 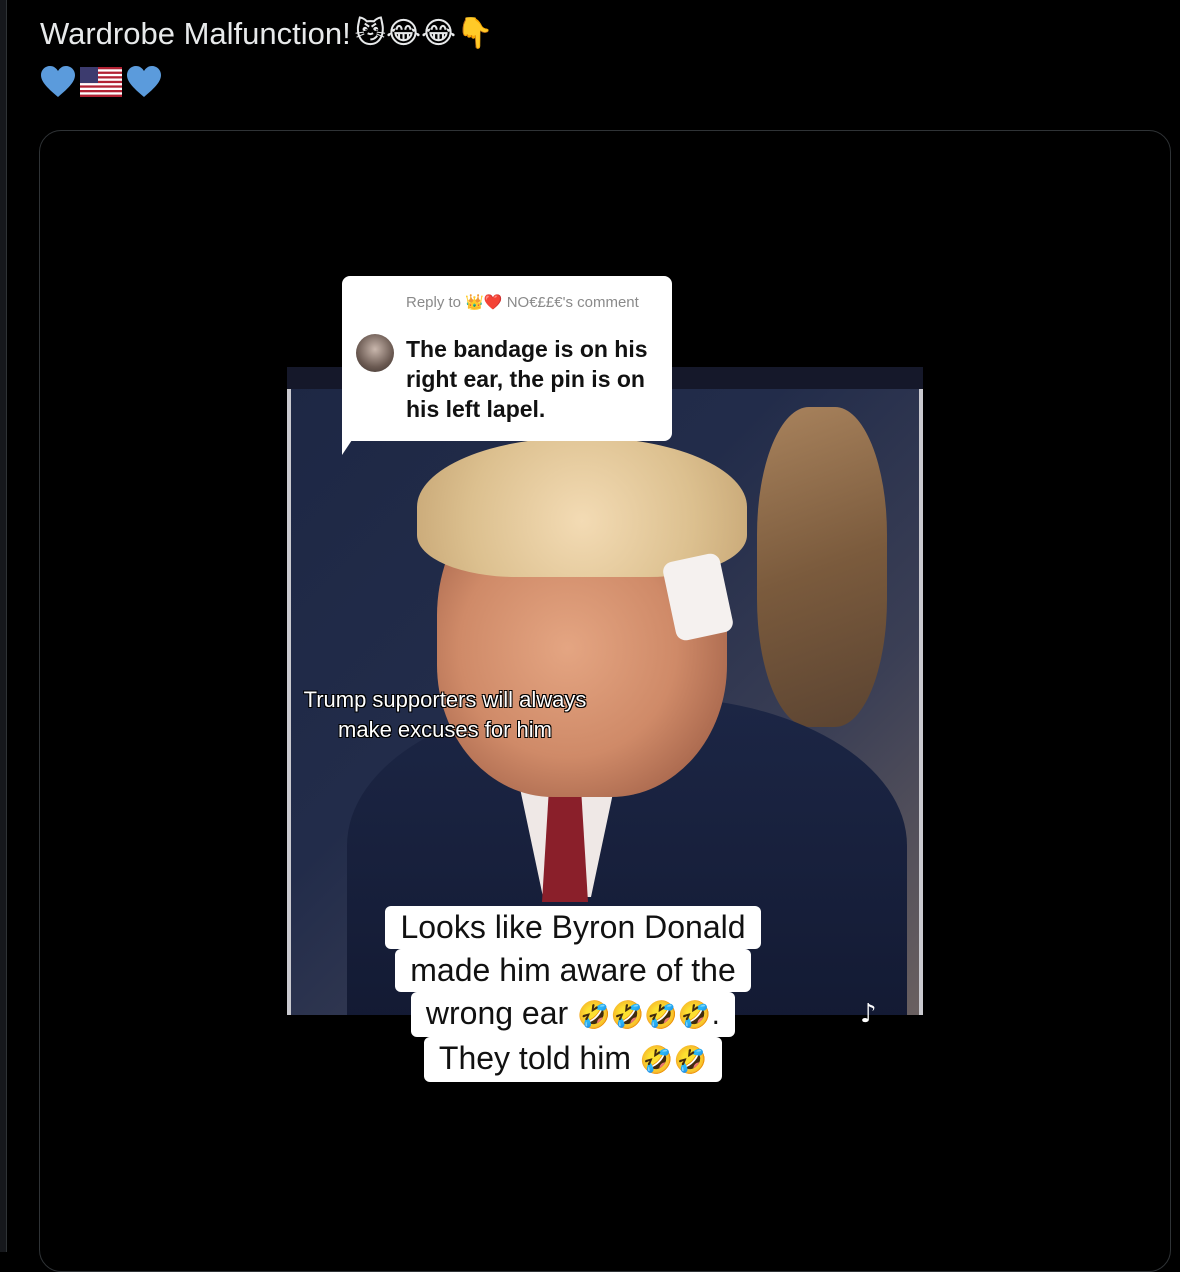 I want to click on caption-line-4: They told him 🤣🤣, so click(x=573, y=1059).